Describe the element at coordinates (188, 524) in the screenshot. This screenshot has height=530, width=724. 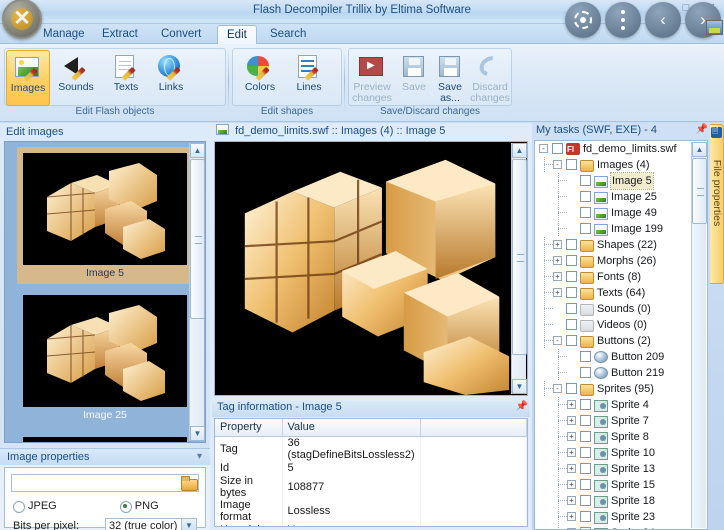
I see `chevron-down-icon: ▼` at that location.